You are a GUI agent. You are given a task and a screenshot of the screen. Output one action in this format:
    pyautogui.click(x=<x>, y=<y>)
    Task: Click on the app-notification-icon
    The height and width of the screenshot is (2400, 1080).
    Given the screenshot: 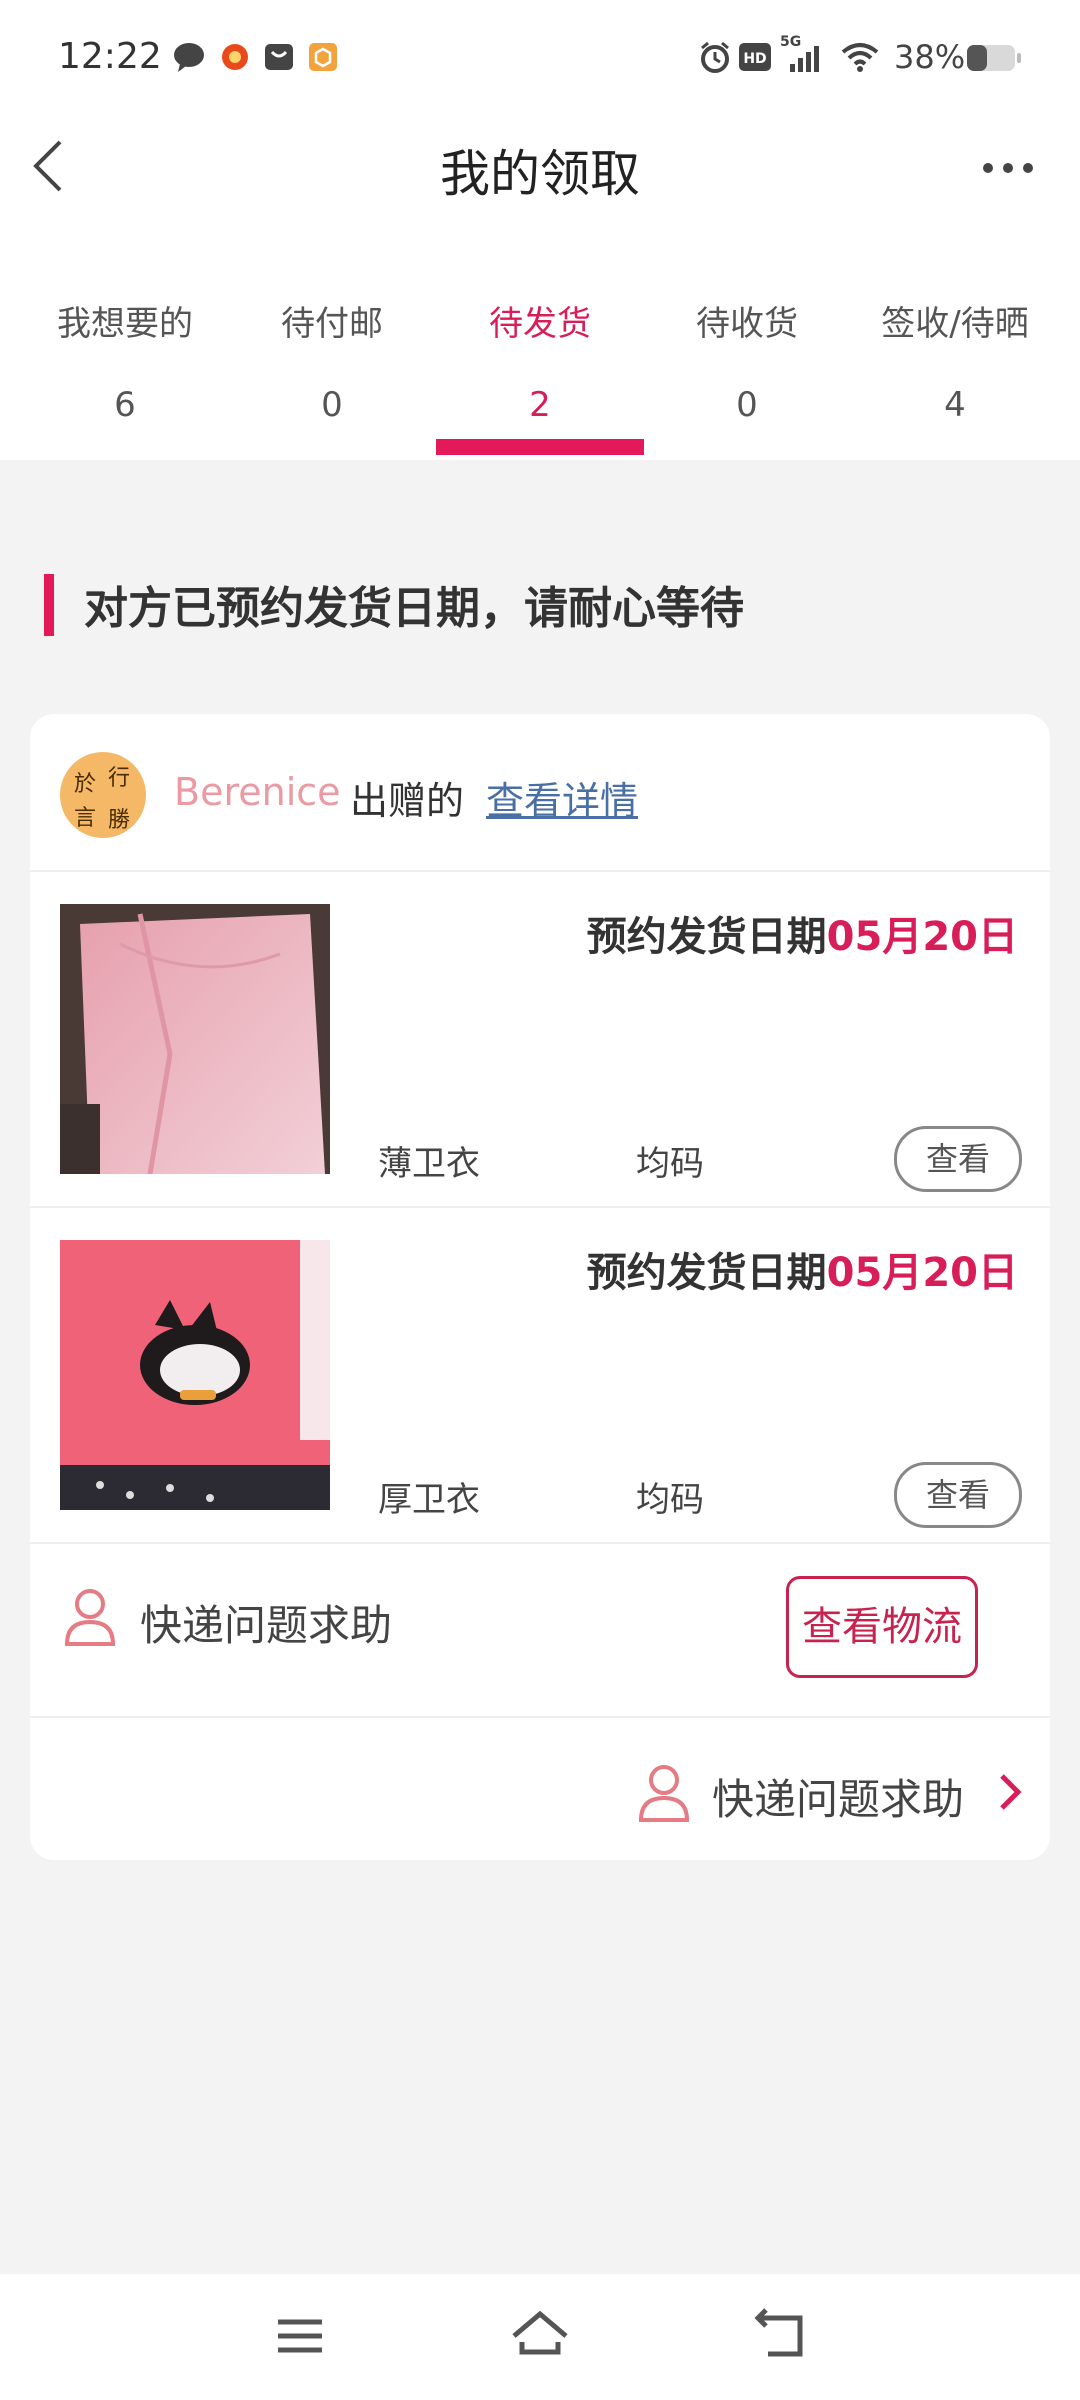 What is the action you would take?
    pyautogui.click(x=235, y=57)
    